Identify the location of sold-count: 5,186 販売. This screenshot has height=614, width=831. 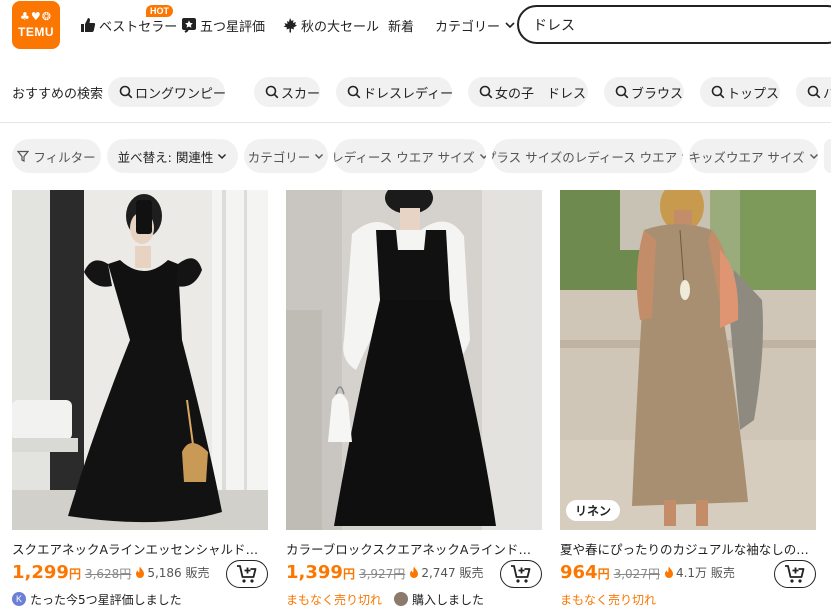
(172, 572).